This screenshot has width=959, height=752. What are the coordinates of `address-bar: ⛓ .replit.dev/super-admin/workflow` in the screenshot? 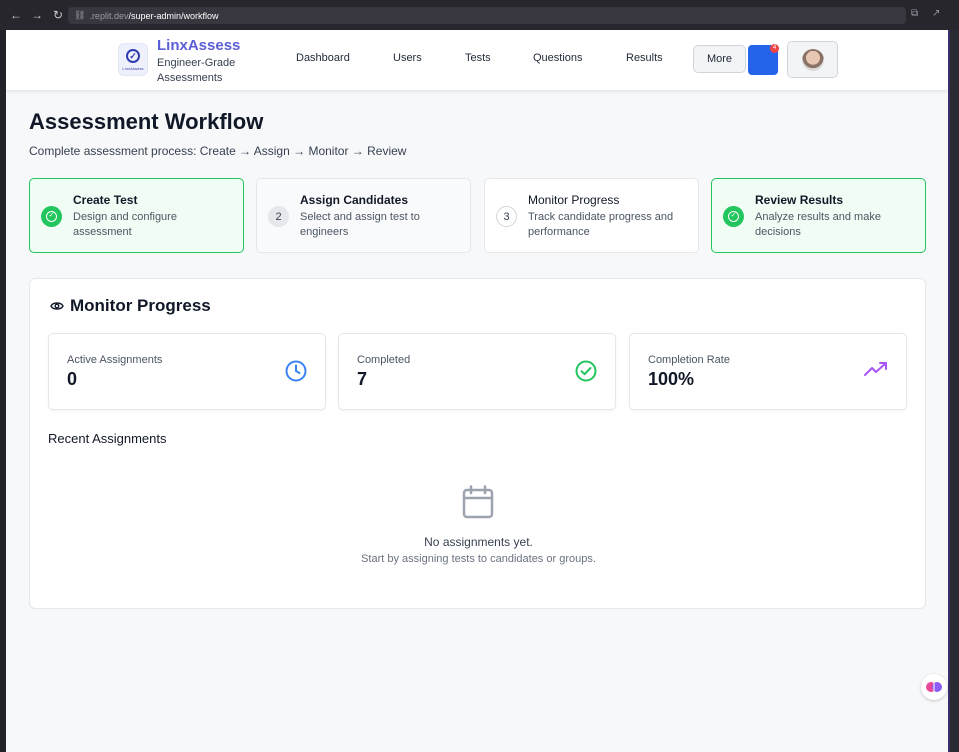 It's located at (487, 15).